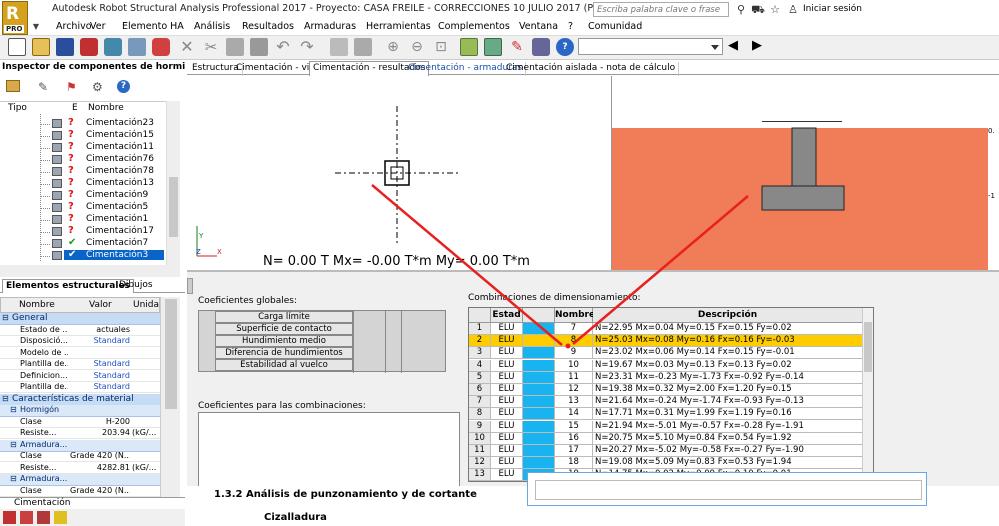 The image size is (999, 526). What do you see at coordinates (68, 286) in the screenshot?
I see `tab-elementos-estructurales: Elementos estructurales` at bounding box center [68, 286].